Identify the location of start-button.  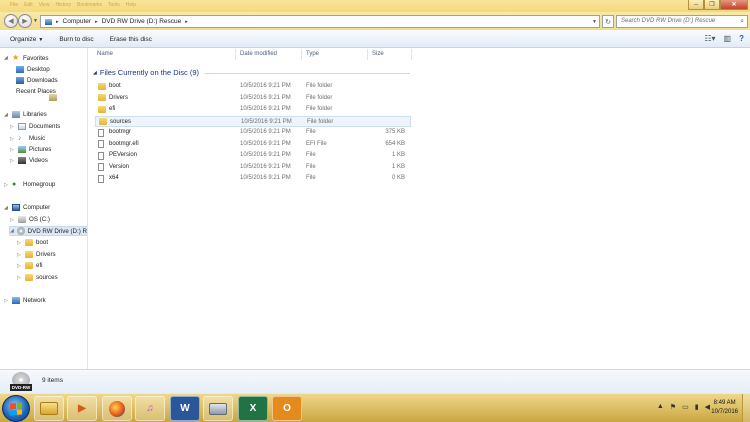
(16, 408).